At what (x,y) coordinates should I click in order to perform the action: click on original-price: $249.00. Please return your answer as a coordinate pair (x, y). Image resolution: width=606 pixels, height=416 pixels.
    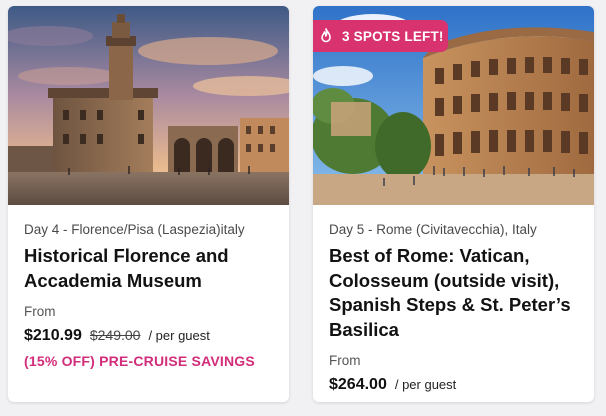
    Looking at the image, I should click on (115, 335).